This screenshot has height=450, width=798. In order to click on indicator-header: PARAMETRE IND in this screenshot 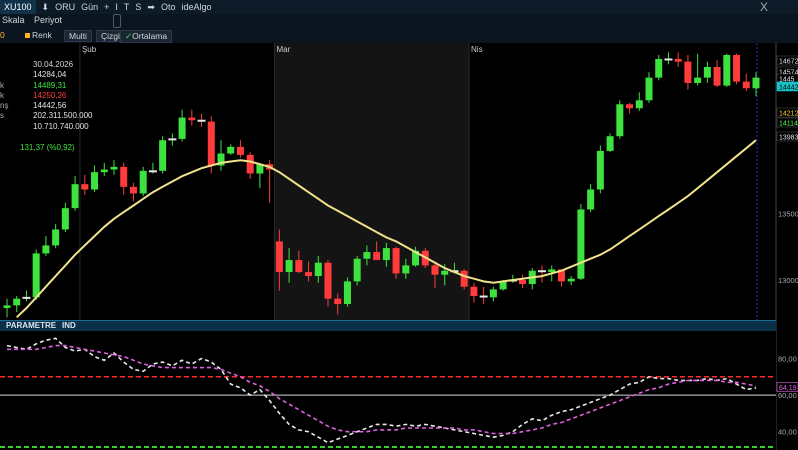, I will do `click(388, 325)`.